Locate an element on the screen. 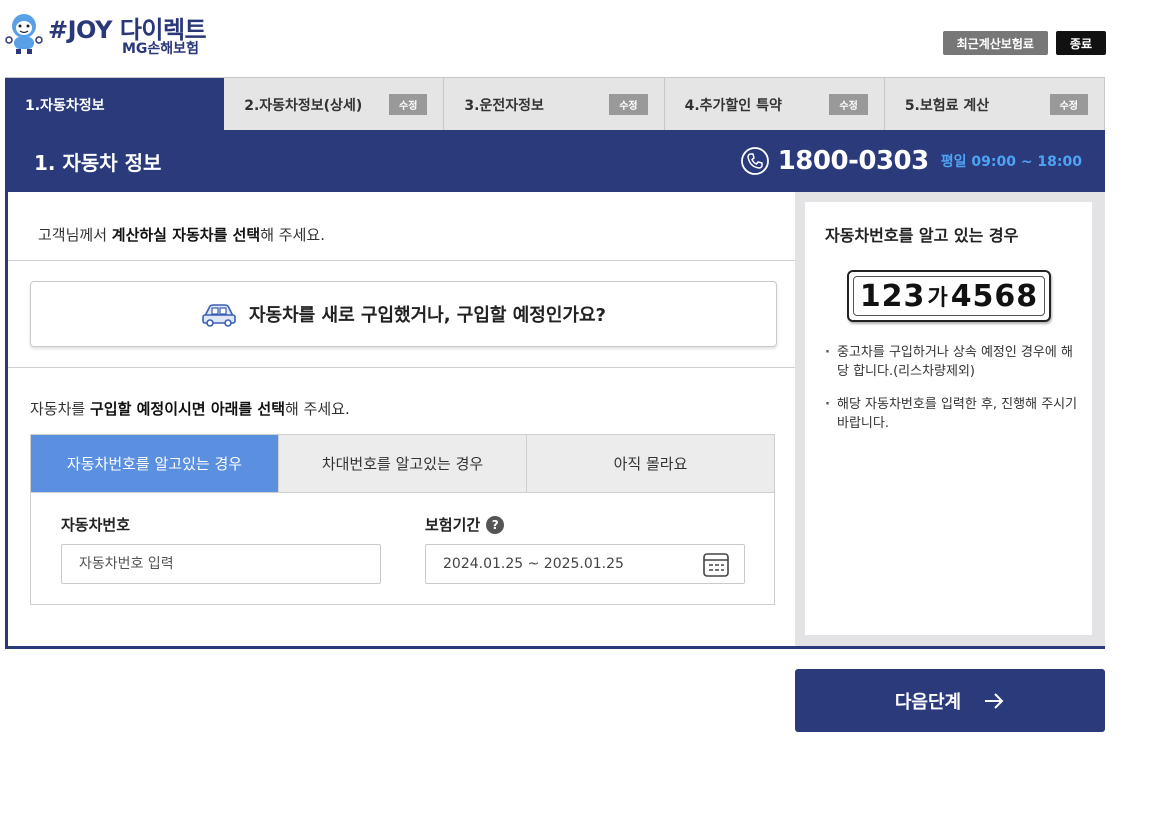 This screenshot has width=1176, height=834. calendar-icon is located at coordinates (716, 565).